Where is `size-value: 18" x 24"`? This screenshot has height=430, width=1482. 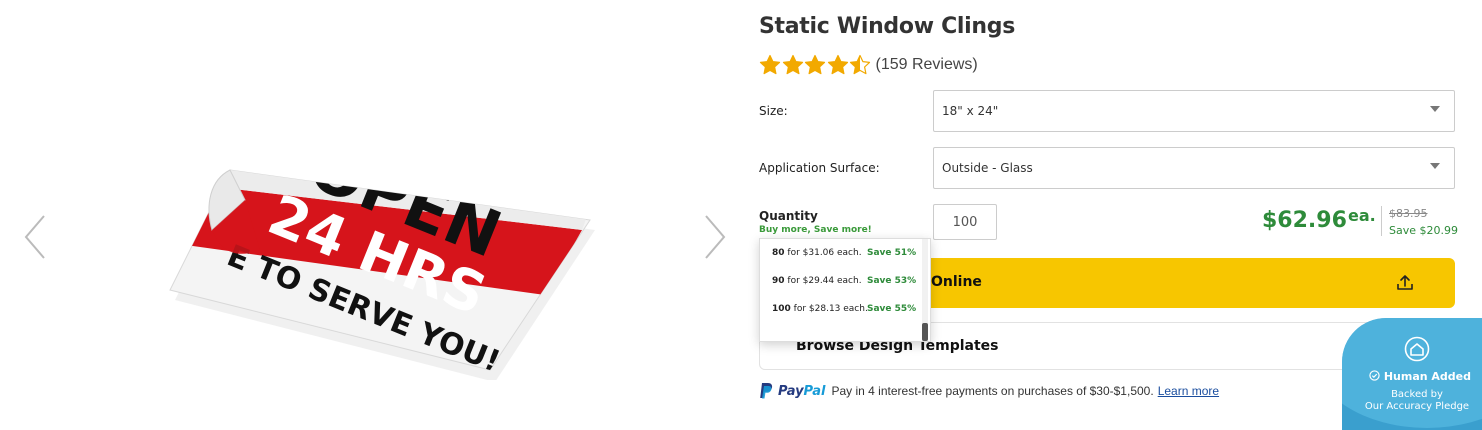
size-value: 18" x 24" is located at coordinates (970, 111).